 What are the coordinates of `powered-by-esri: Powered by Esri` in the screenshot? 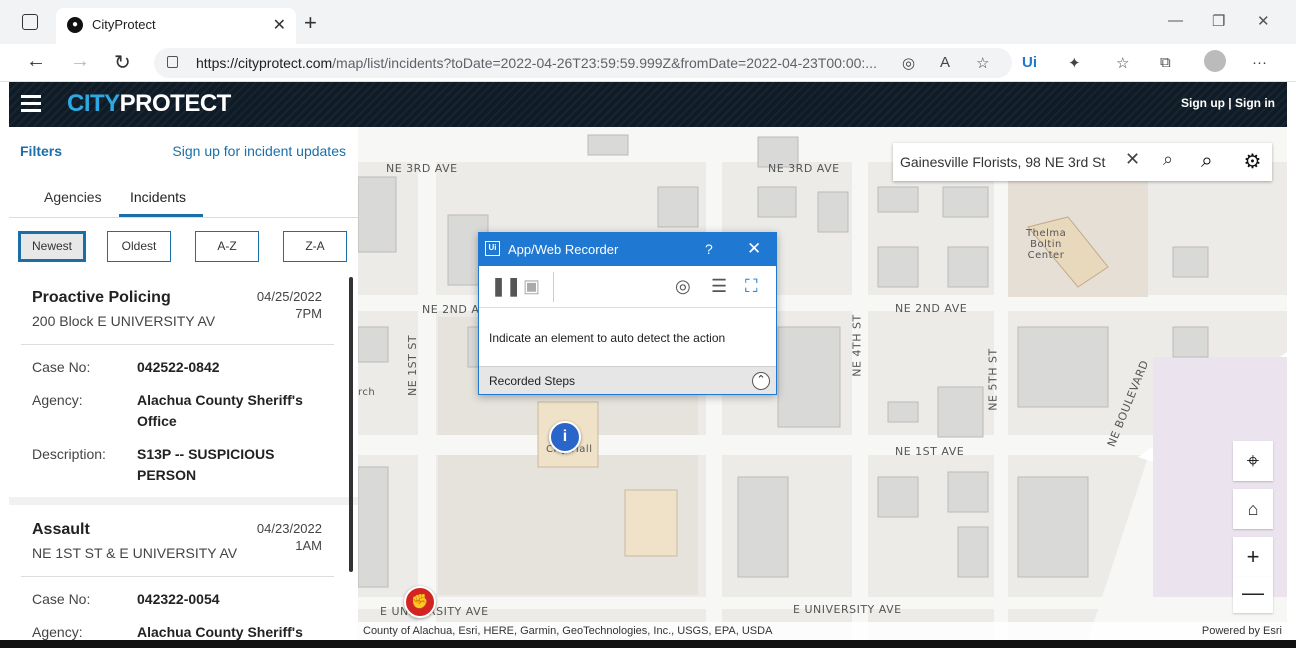 It's located at (1242, 631).